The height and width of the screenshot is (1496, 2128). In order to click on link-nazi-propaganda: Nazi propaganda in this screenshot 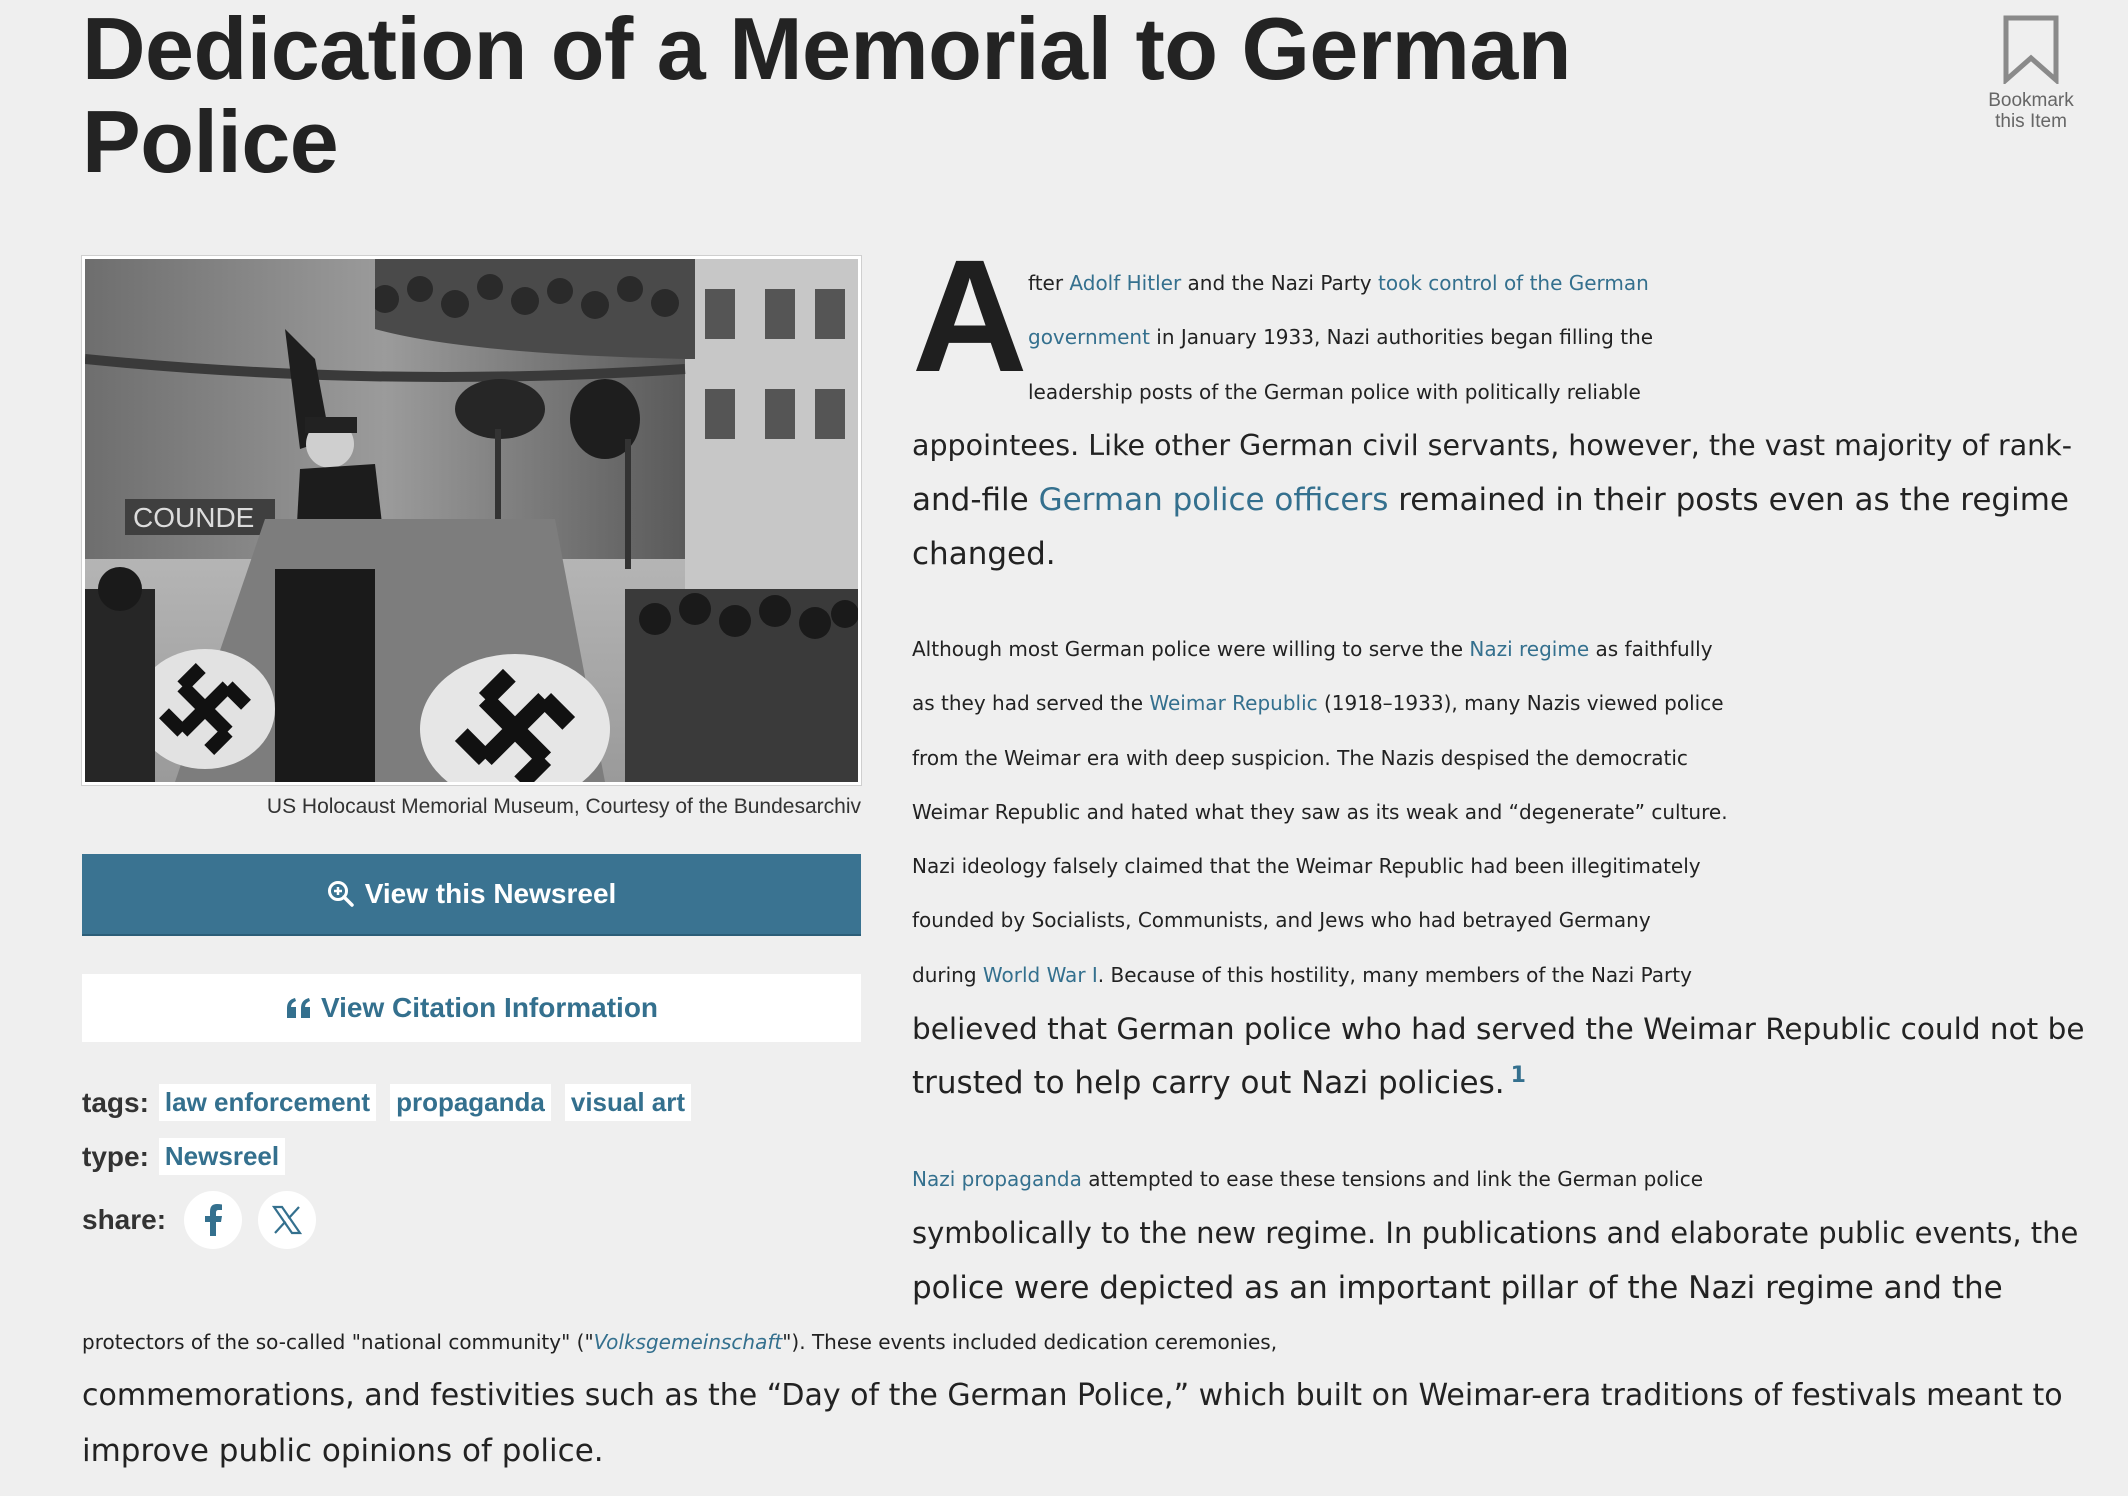, I will do `click(997, 1179)`.